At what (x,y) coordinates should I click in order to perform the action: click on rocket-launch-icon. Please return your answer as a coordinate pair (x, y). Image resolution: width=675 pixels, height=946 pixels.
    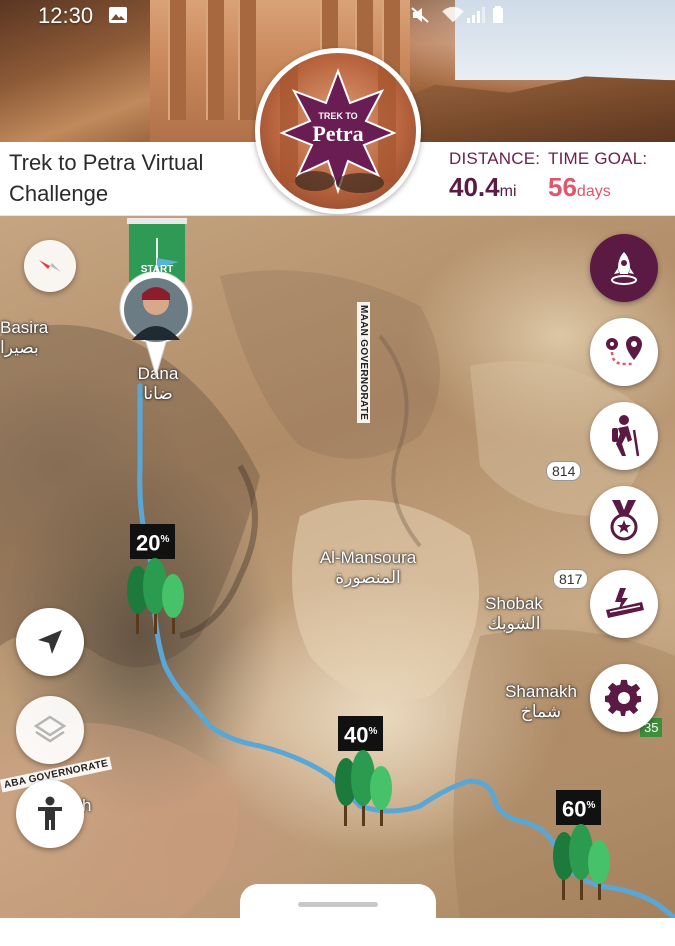
    Looking at the image, I should click on (624, 268).